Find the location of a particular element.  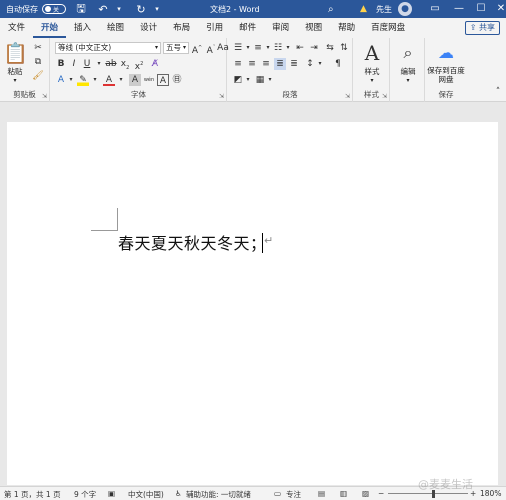

tab-references: 引用 is located at coordinates (214, 28).